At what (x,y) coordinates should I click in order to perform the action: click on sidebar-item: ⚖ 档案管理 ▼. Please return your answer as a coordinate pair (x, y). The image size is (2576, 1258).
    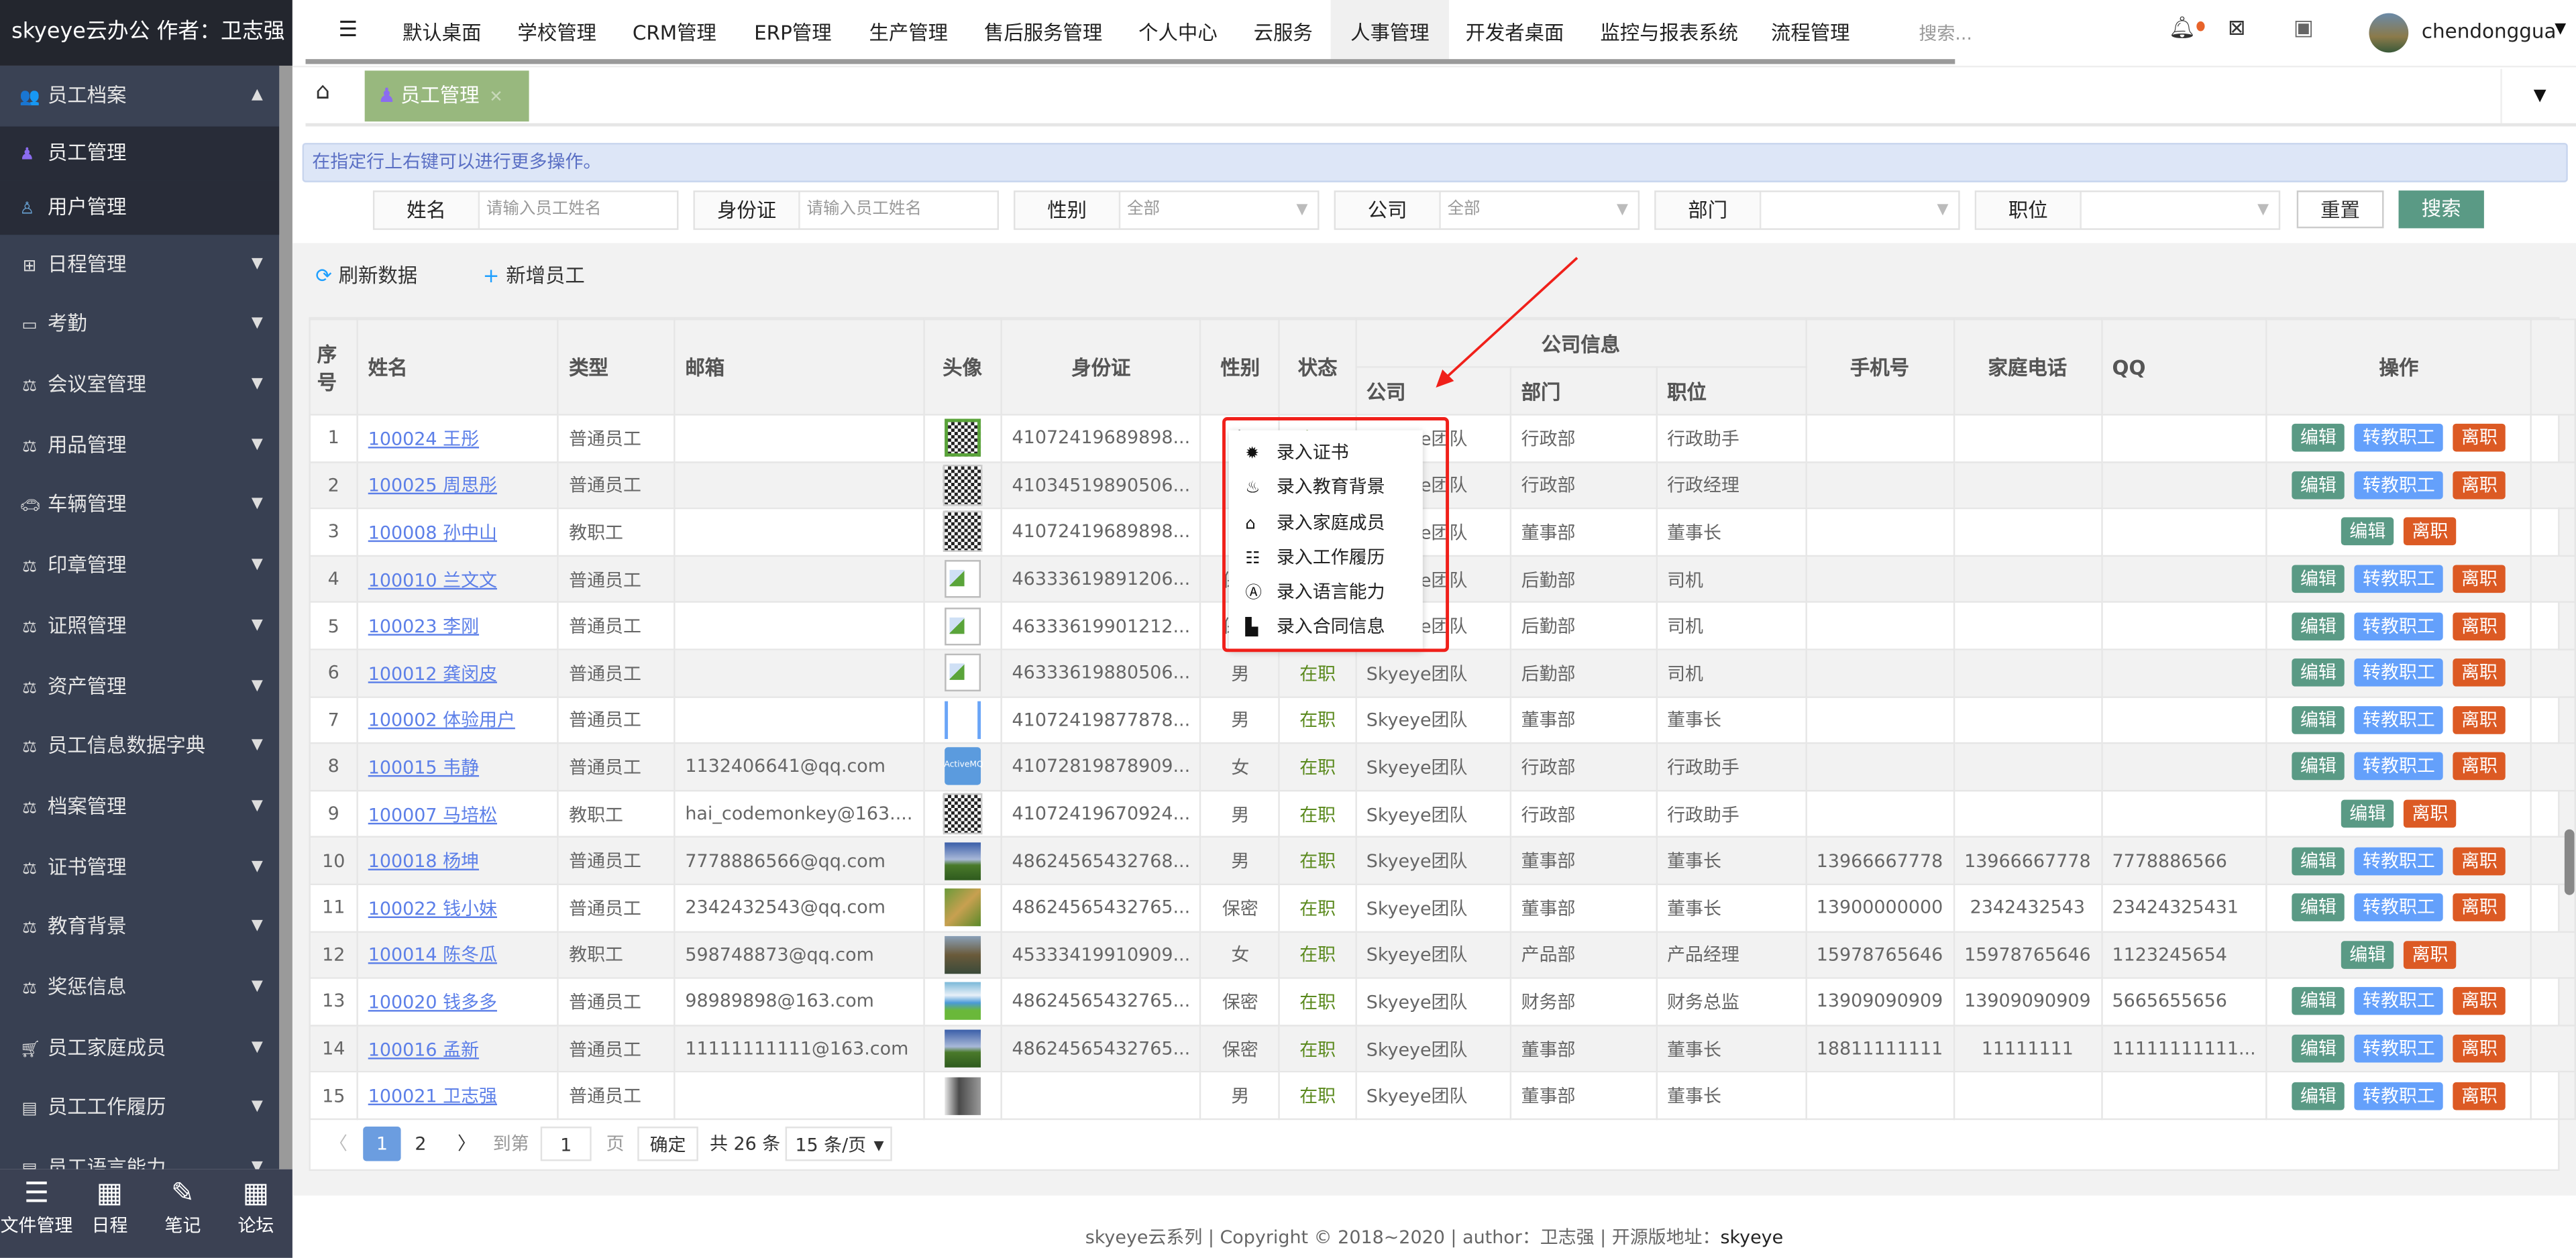
    Looking at the image, I should click on (139, 807).